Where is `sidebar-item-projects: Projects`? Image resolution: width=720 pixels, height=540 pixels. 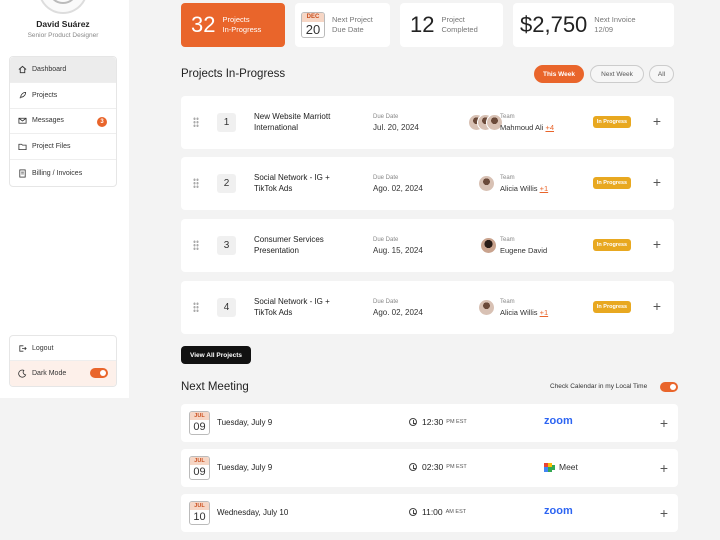
sidebar-item-projects: Projects is located at coordinates (63, 96).